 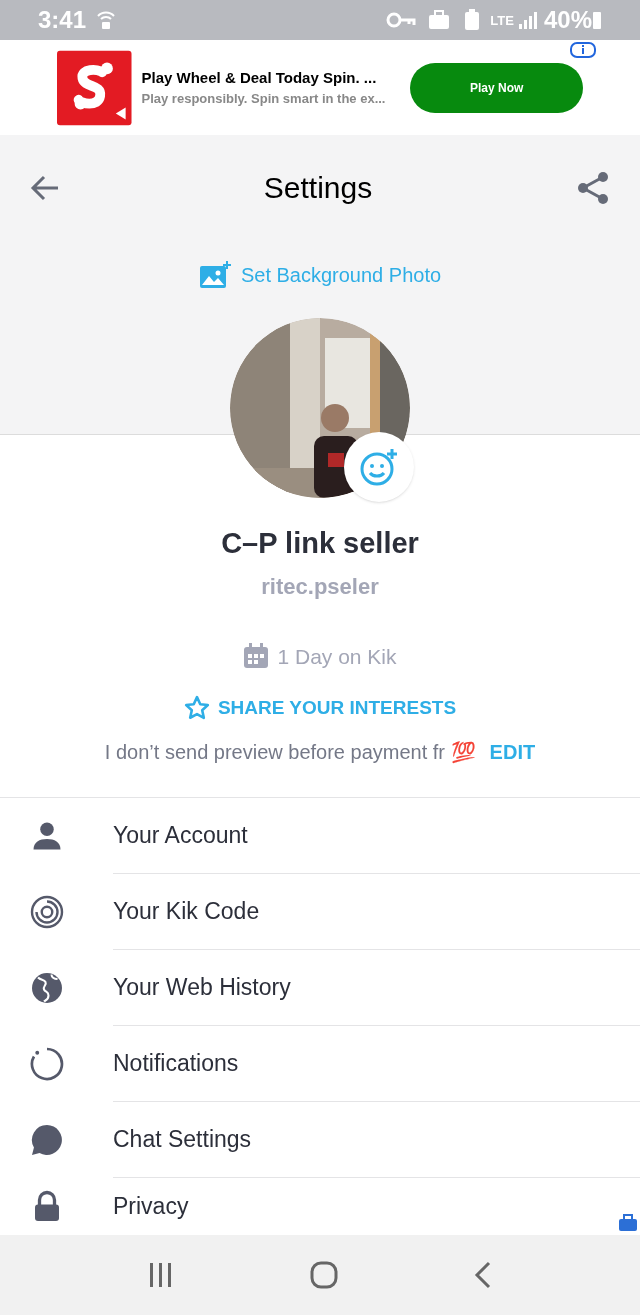 I want to click on menu-label: Notifications, so click(x=176, y=1063).